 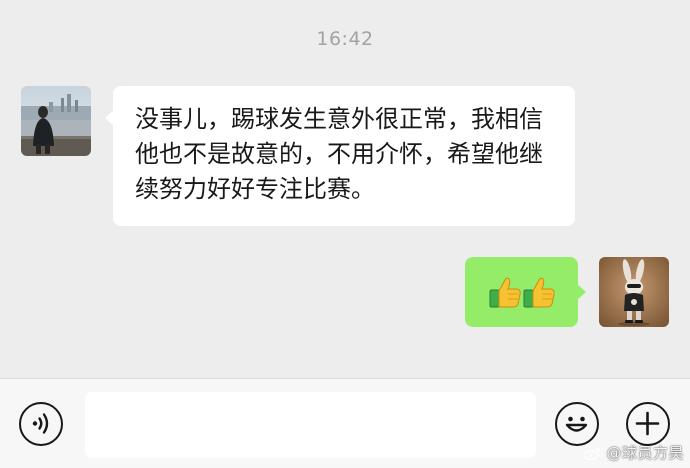 I want to click on plus-icon, so click(x=647, y=423).